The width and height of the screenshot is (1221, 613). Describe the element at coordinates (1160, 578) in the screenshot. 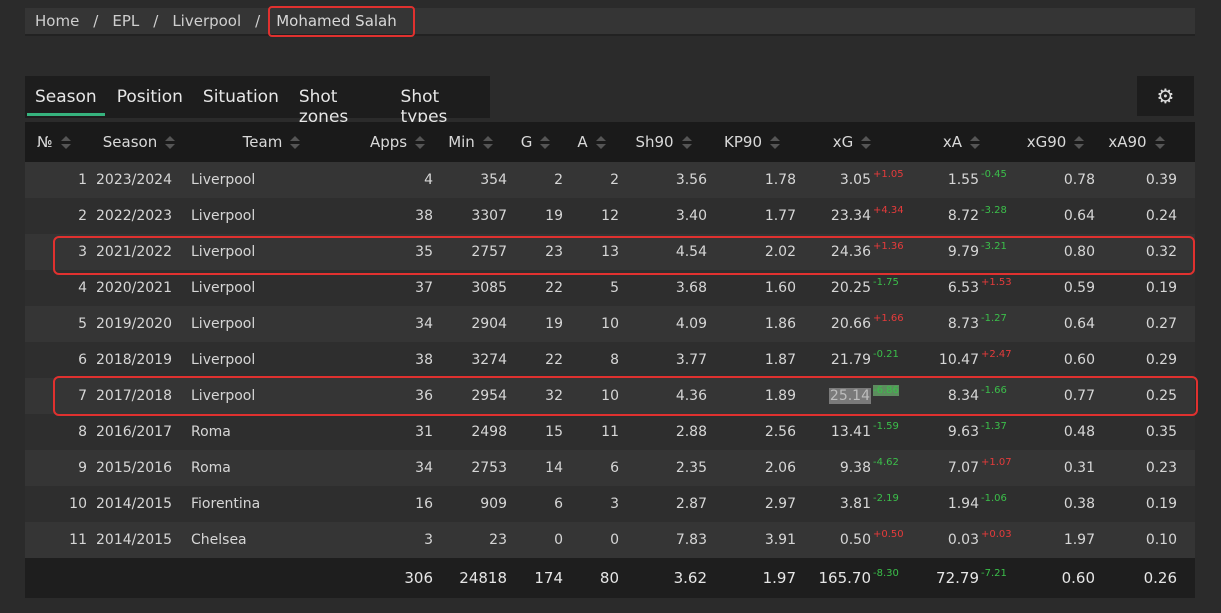

I see `total-xa90: 0.26` at that location.